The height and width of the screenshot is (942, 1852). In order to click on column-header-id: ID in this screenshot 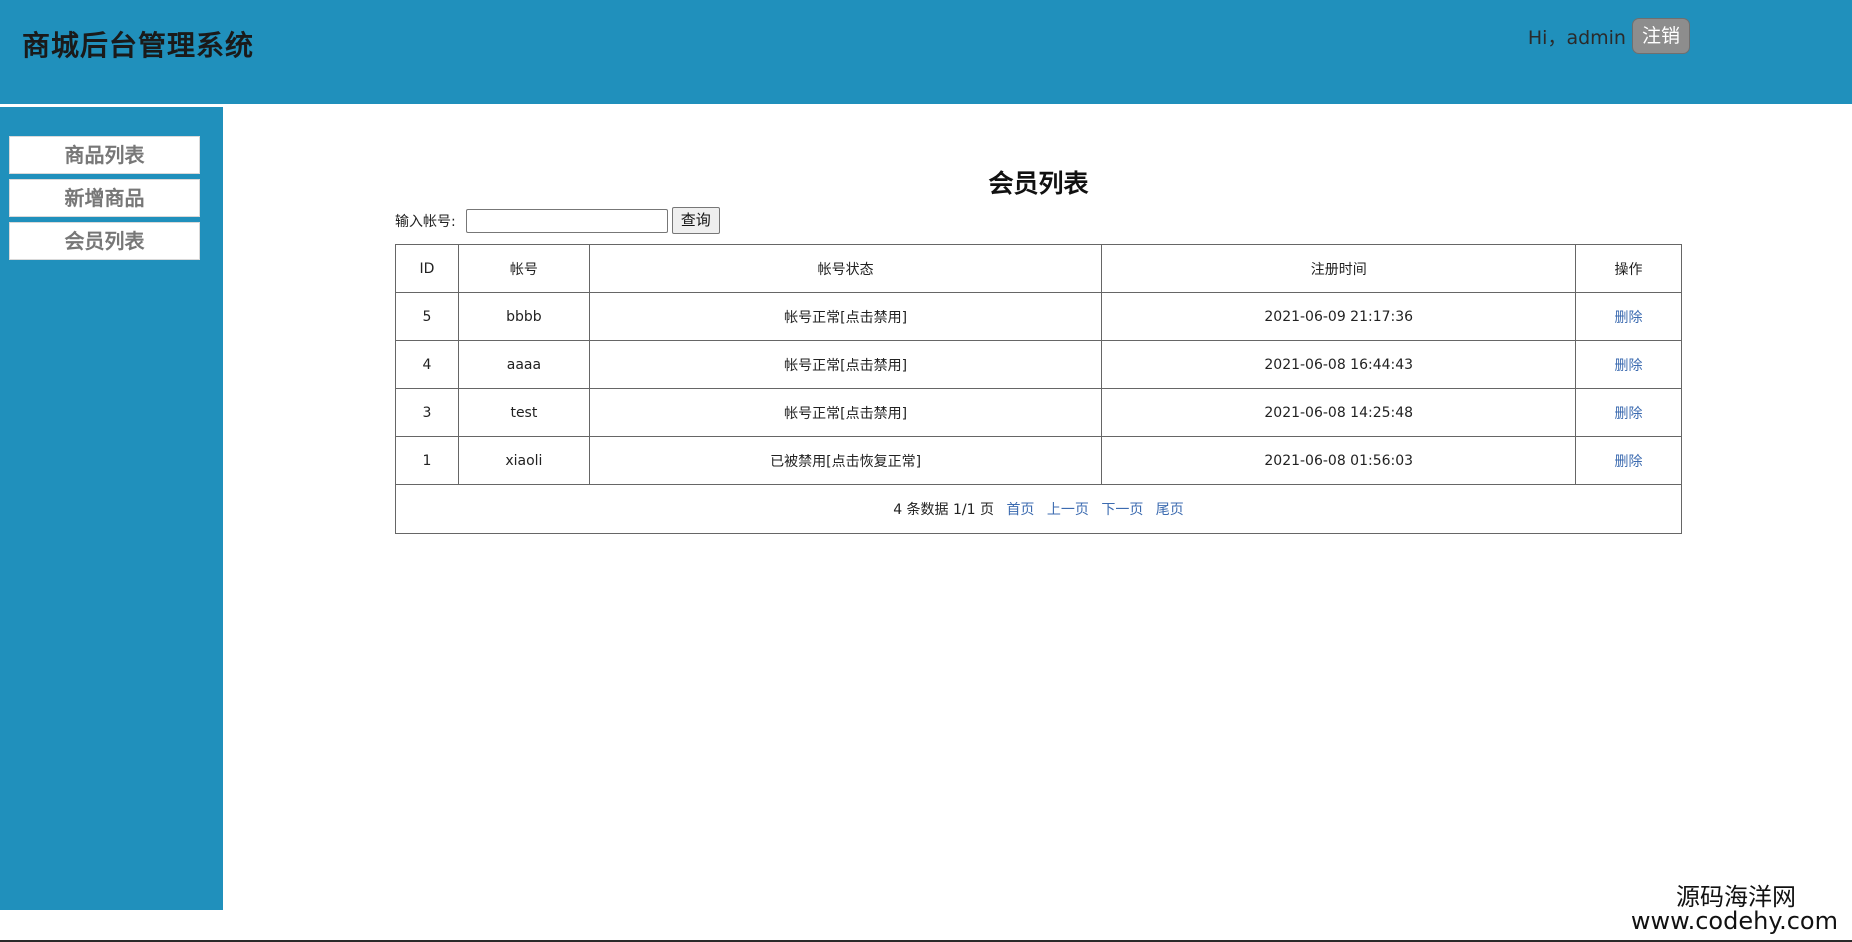, I will do `click(427, 268)`.